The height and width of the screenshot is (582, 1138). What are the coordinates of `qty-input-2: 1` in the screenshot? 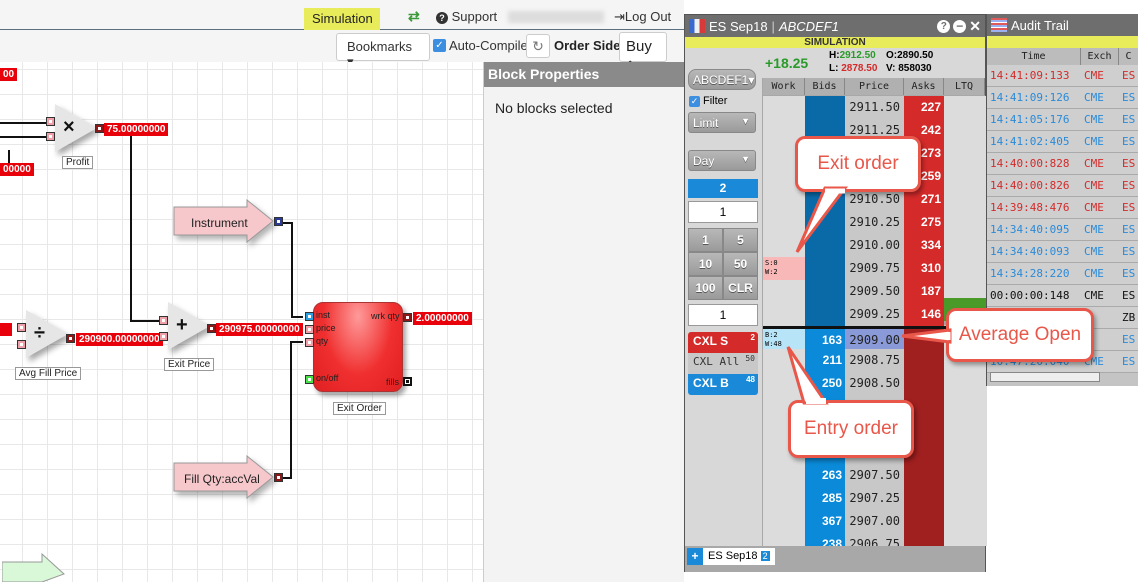 It's located at (723, 315).